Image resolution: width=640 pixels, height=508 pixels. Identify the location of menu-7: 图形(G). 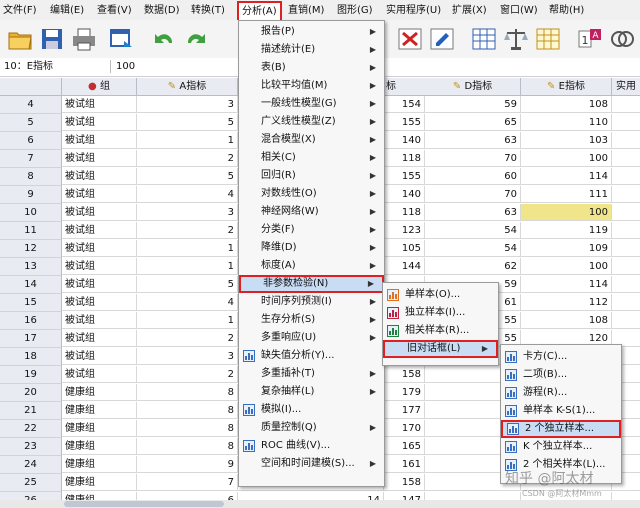
(355, 10).